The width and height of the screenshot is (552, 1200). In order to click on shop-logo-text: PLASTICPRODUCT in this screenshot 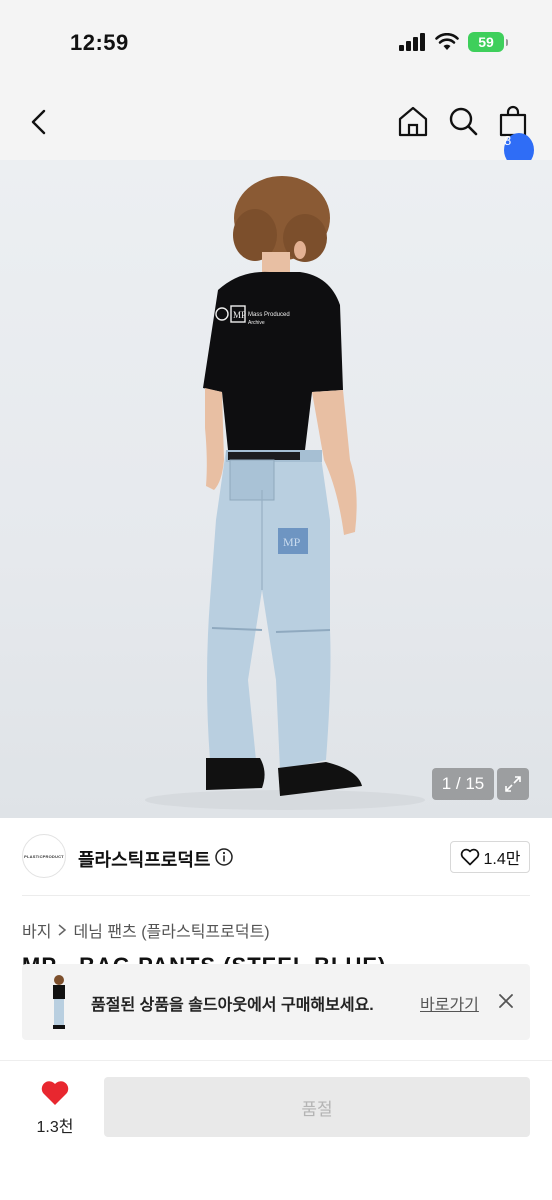, I will do `click(44, 856)`.